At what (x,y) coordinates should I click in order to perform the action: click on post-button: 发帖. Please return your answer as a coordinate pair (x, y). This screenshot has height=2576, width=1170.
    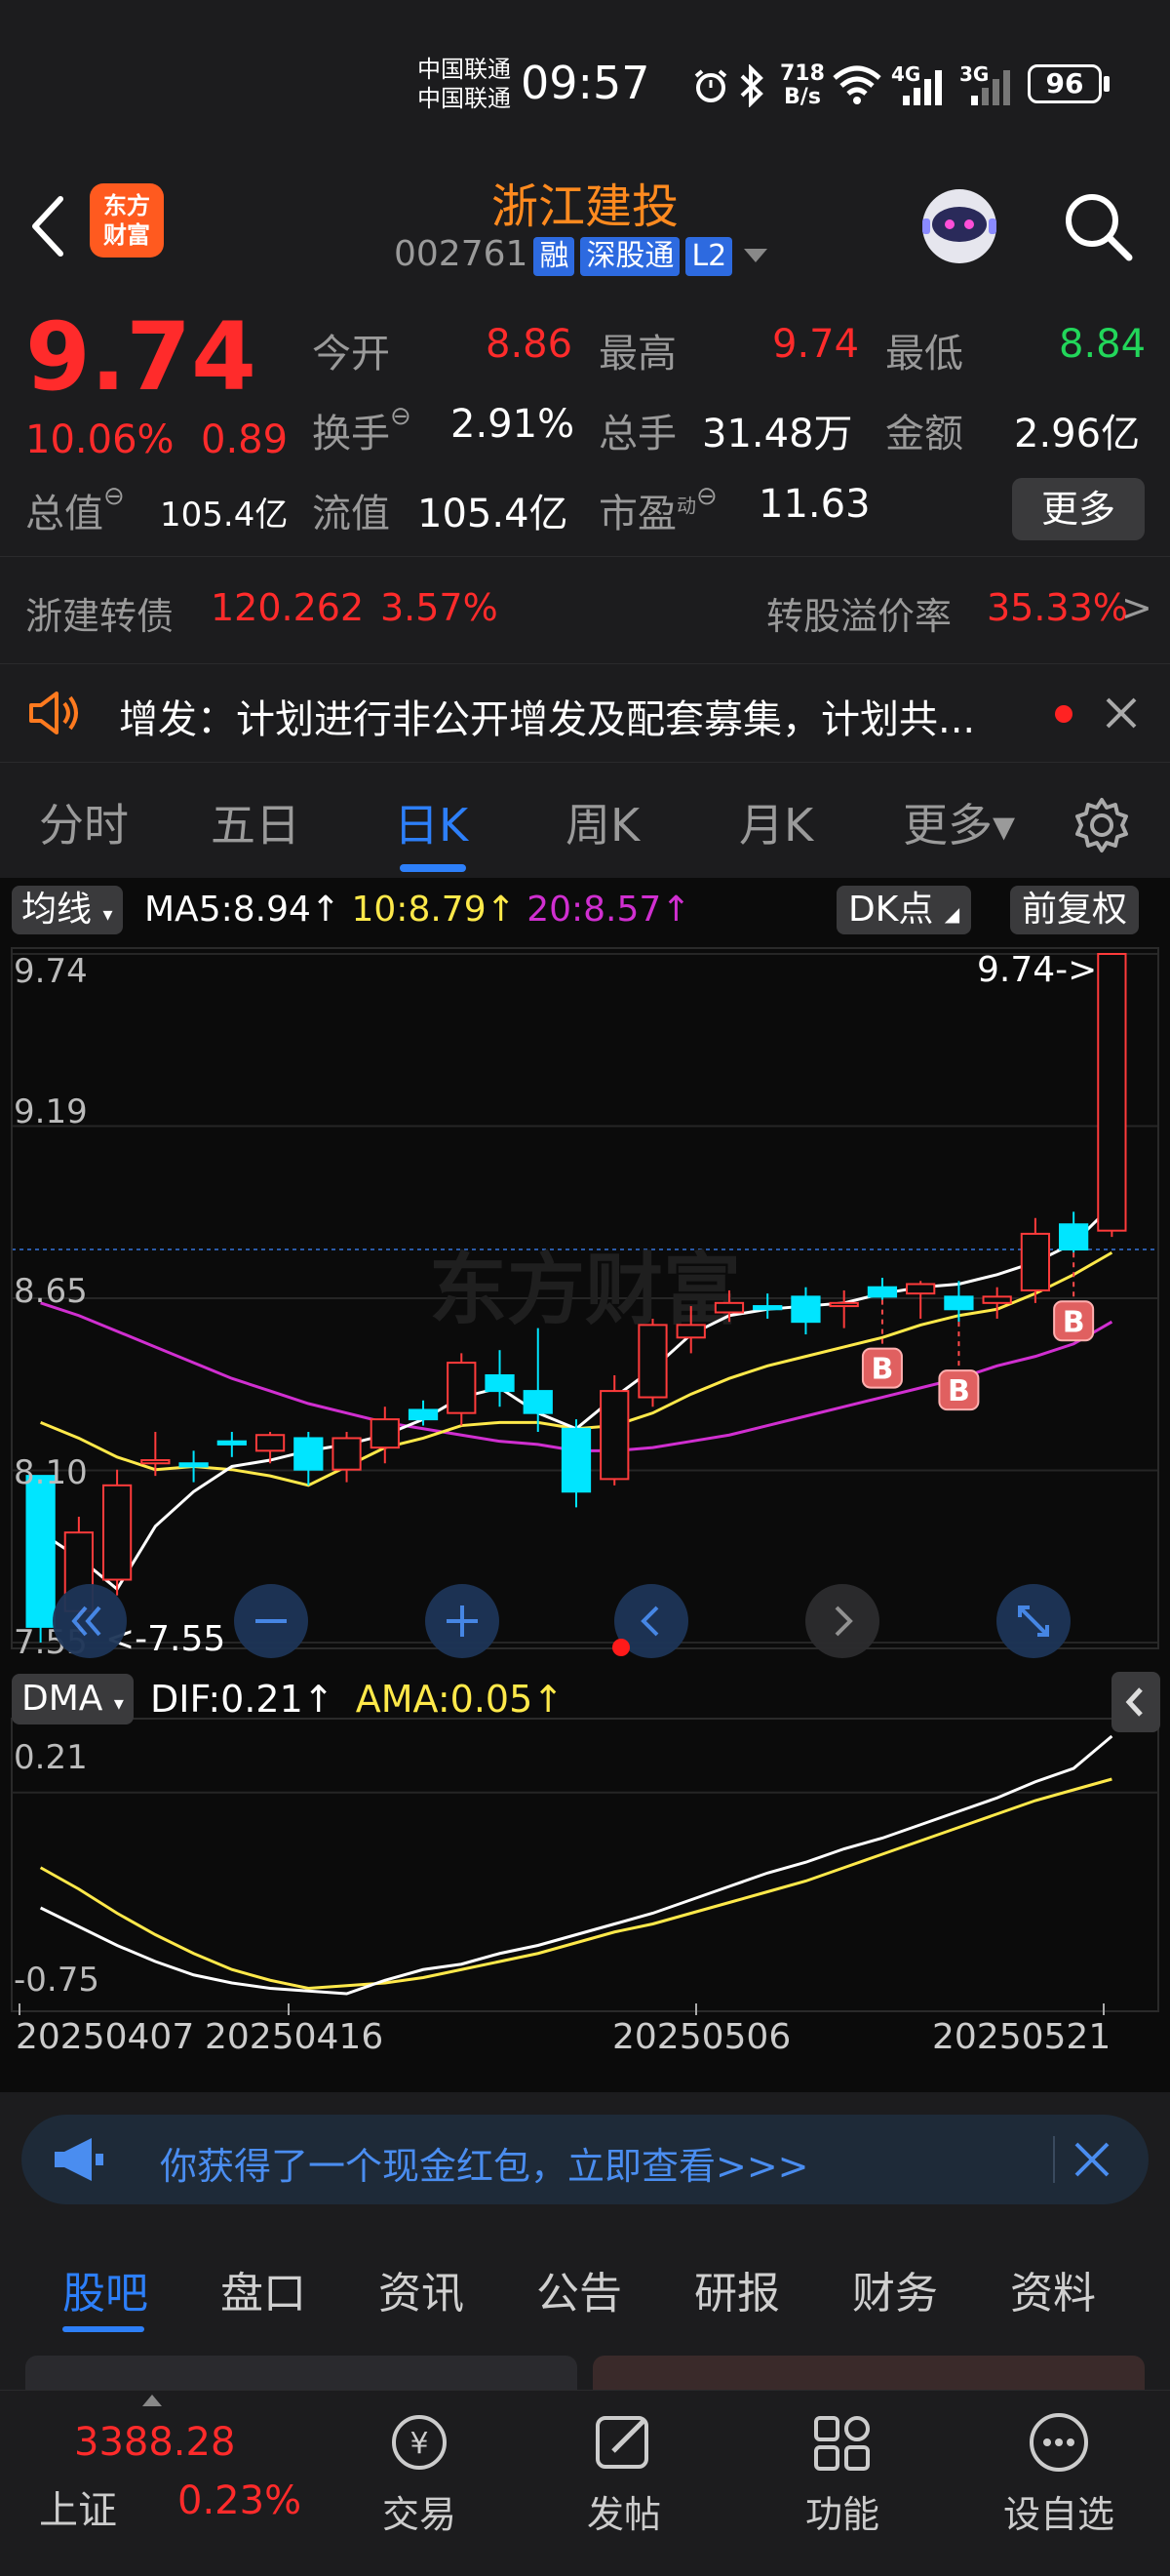
    Looking at the image, I should click on (624, 2473).